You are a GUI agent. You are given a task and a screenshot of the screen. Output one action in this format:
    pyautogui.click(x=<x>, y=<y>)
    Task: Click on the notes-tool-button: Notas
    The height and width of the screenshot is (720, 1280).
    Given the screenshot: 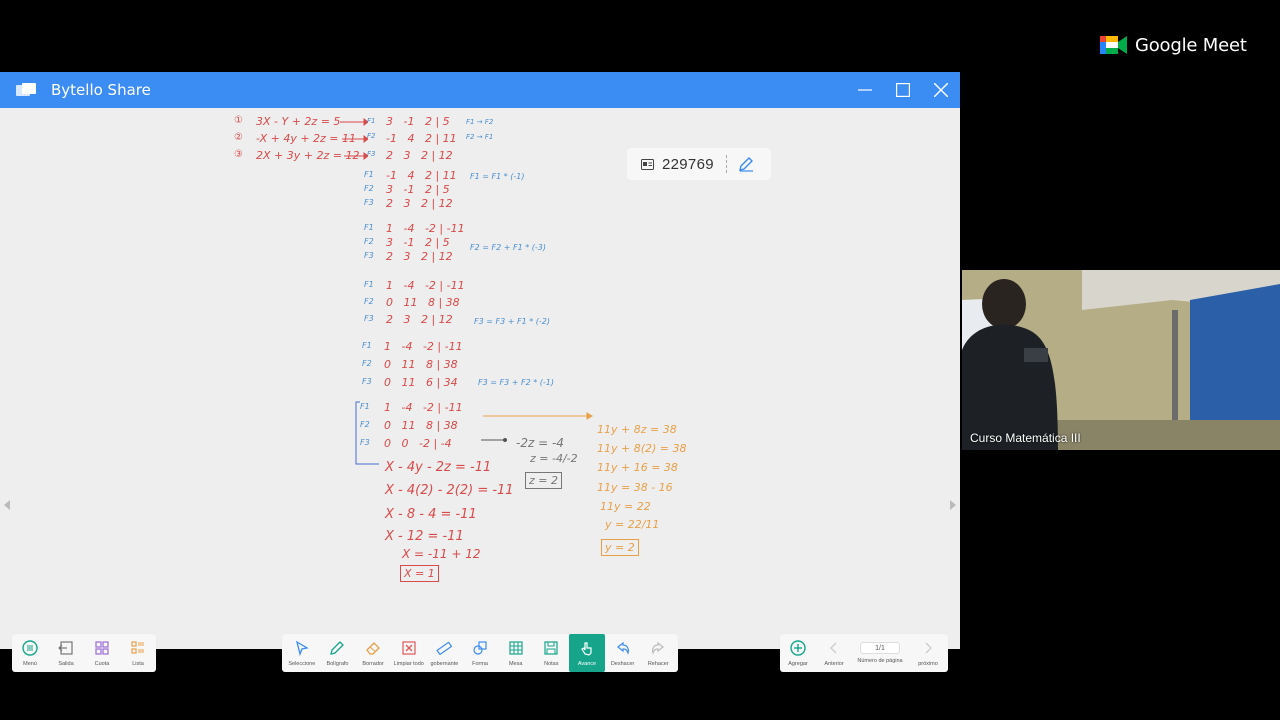 What is the action you would take?
    pyautogui.click(x=551, y=653)
    